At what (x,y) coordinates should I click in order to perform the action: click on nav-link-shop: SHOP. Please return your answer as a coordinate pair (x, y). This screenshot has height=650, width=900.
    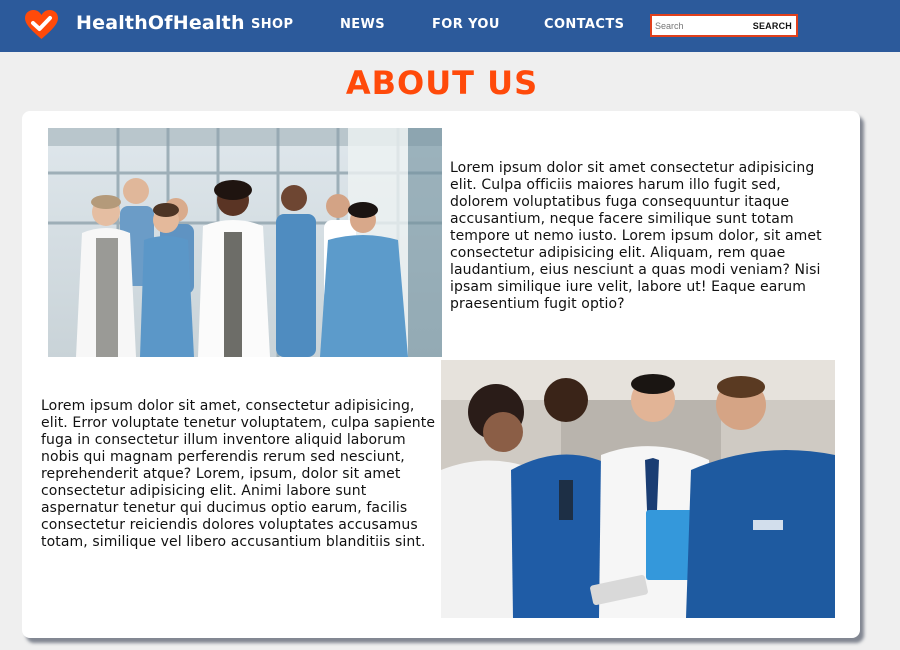
    Looking at the image, I should click on (272, 24).